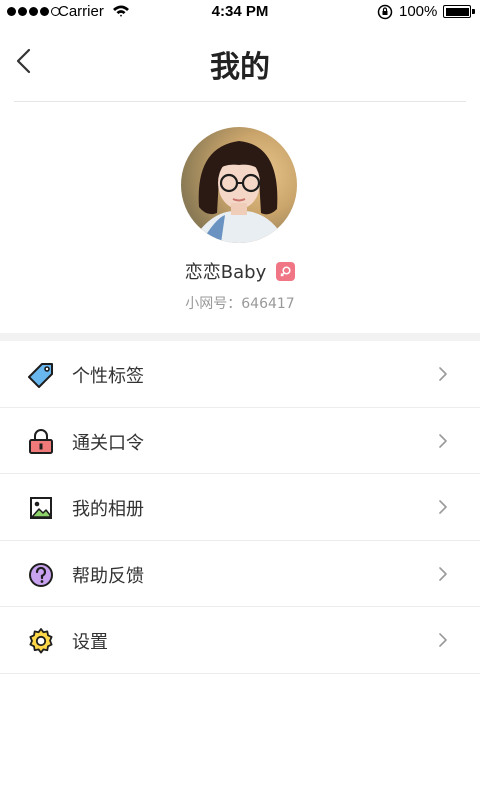  Describe the element at coordinates (418, 11) in the screenshot. I see `battery-percent: 100%` at that location.